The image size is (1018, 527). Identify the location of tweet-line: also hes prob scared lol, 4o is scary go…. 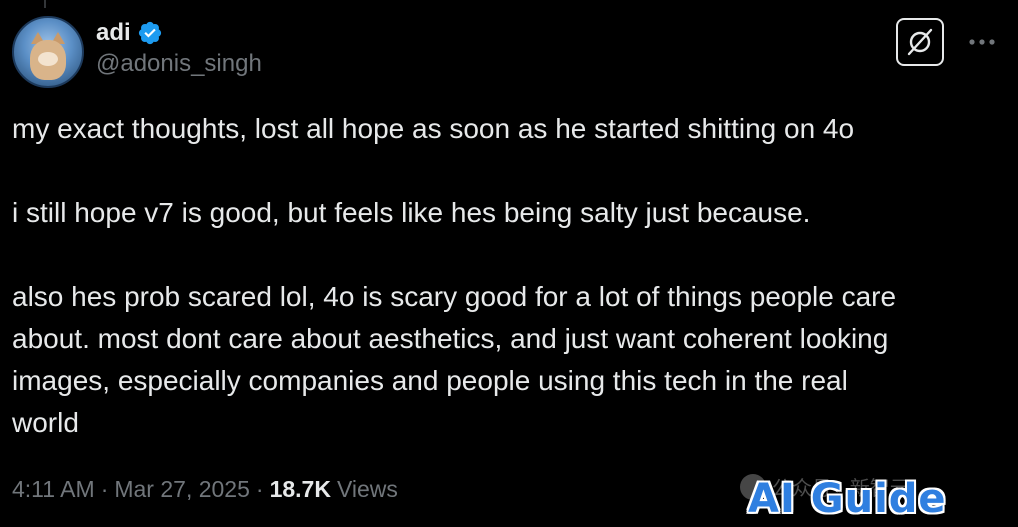
(454, 296).